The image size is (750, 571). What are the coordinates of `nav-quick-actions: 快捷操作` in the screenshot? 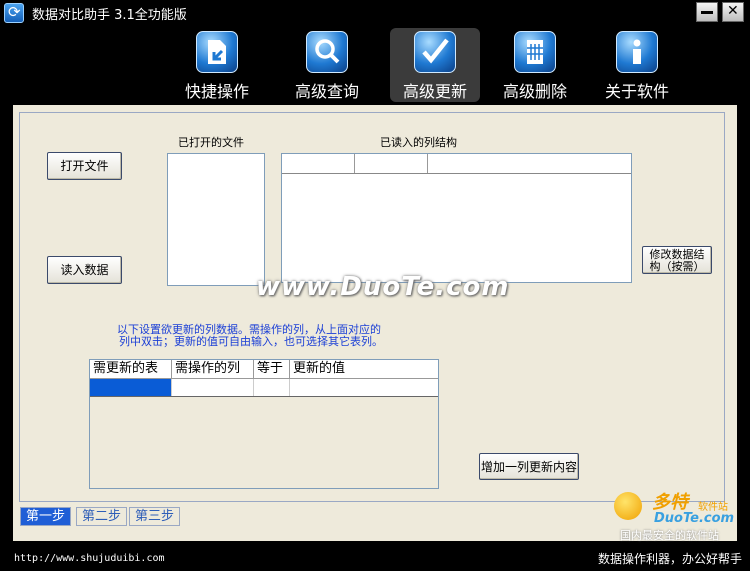 It's located at (217, 65).